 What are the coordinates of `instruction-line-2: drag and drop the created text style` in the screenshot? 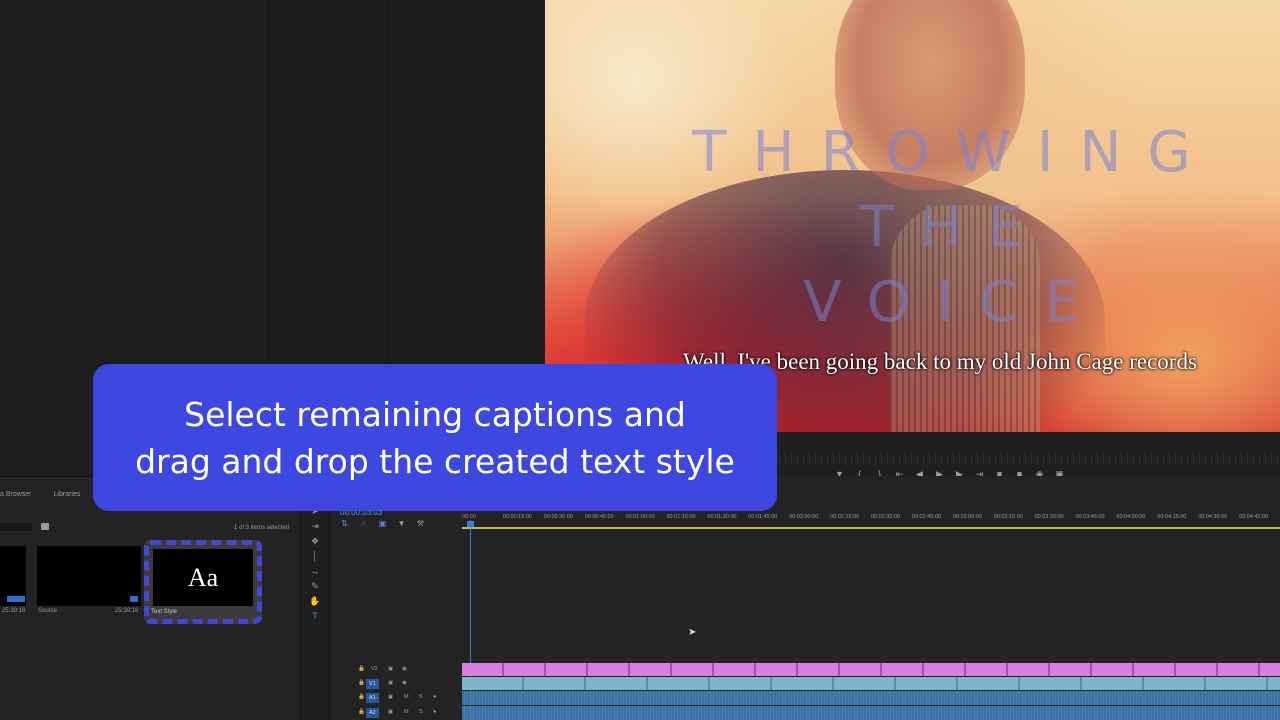 It's located at (435, 461).